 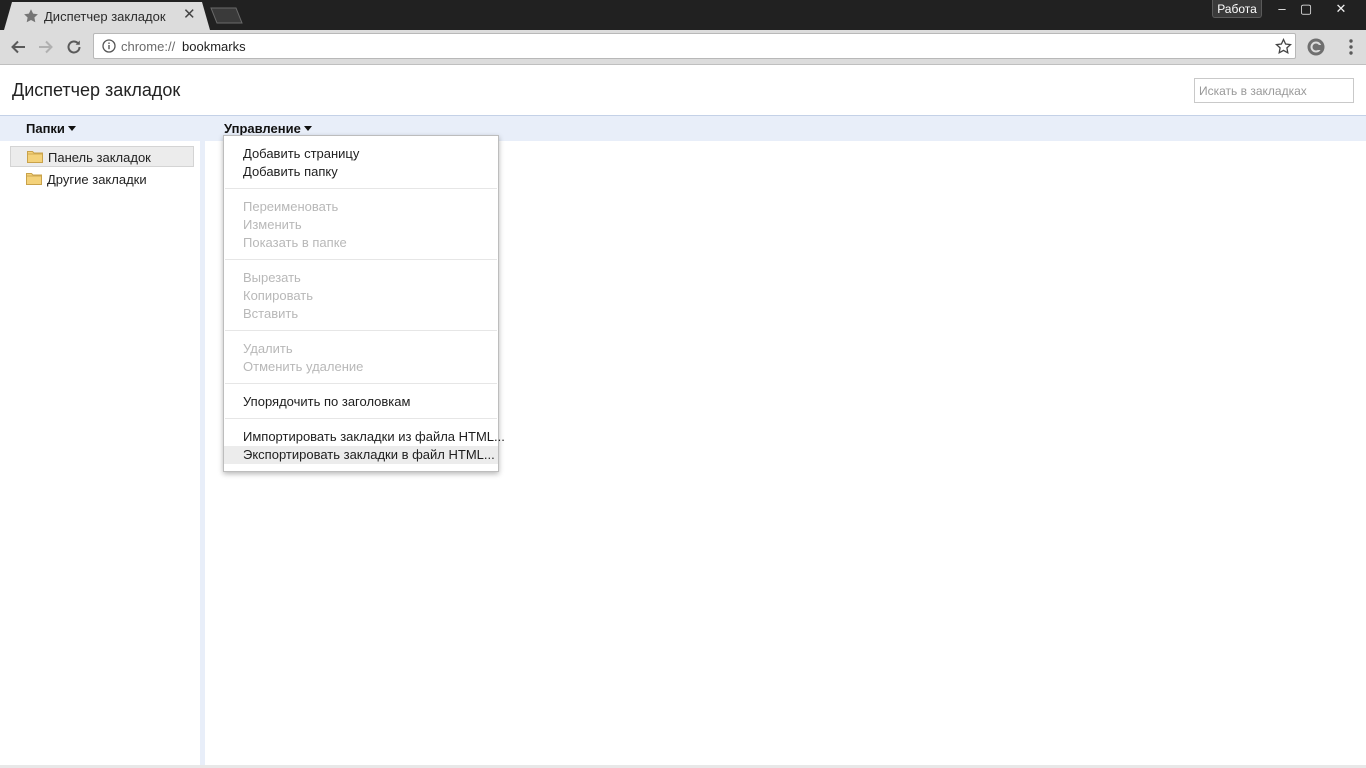 I want to click on tab-bookmarks: Диспетчер закладок ✕, so click(x=107, y=16).